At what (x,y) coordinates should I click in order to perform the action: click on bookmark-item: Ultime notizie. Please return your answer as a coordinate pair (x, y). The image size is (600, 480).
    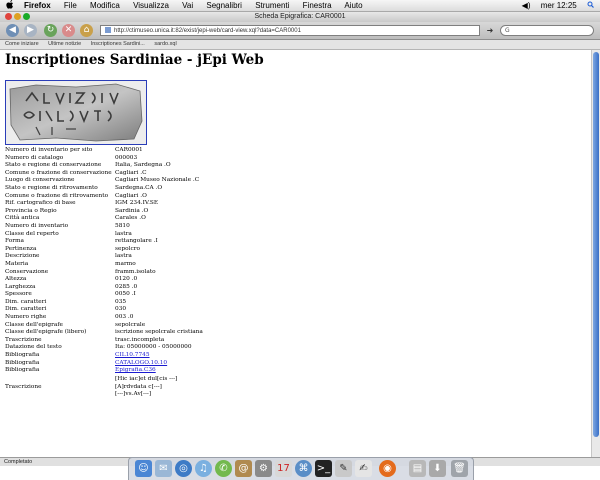
    Looking at the image, I should click on (64, 44).